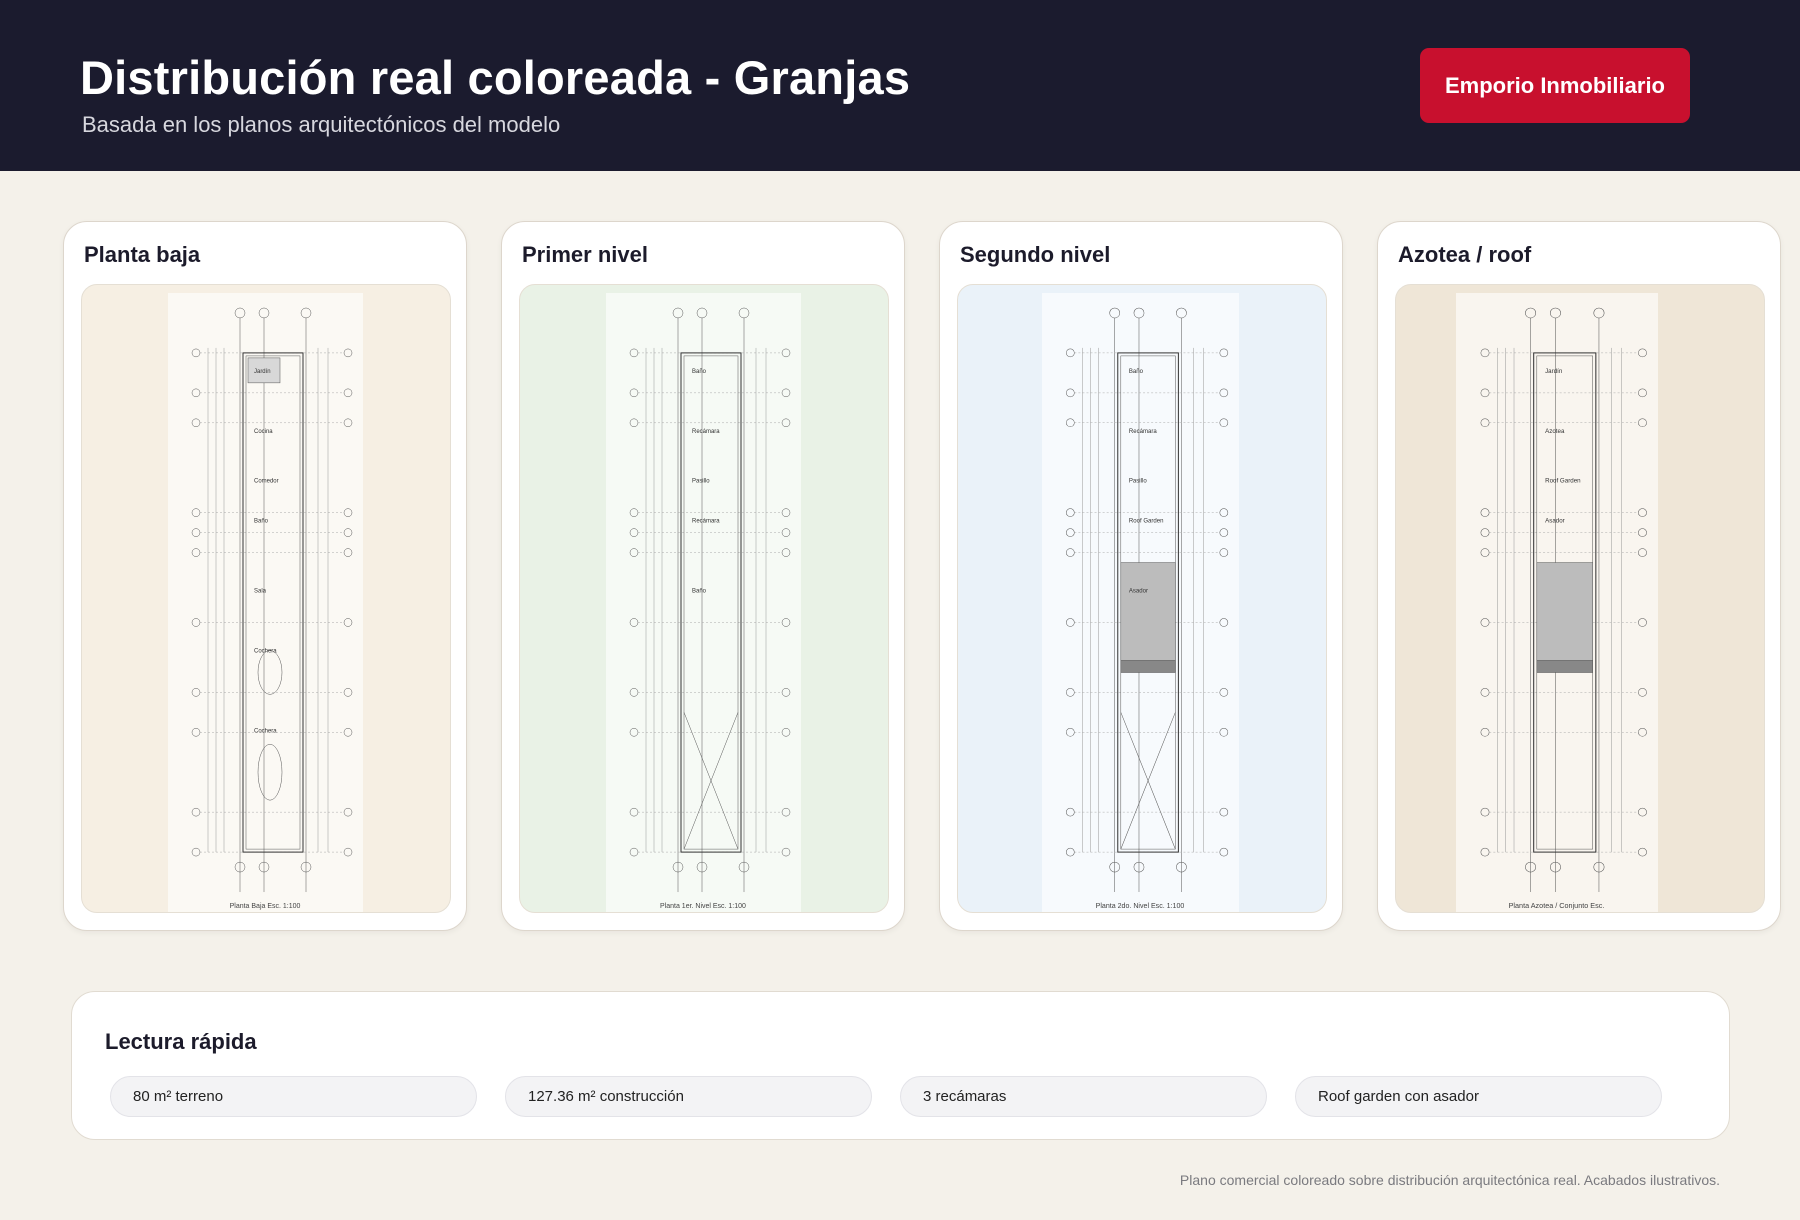  Describe the element at coordinates (703, 906) in the screenshot. I see `plan-caption: Planta 1er. Nivel Esc. 1:100` at that location.